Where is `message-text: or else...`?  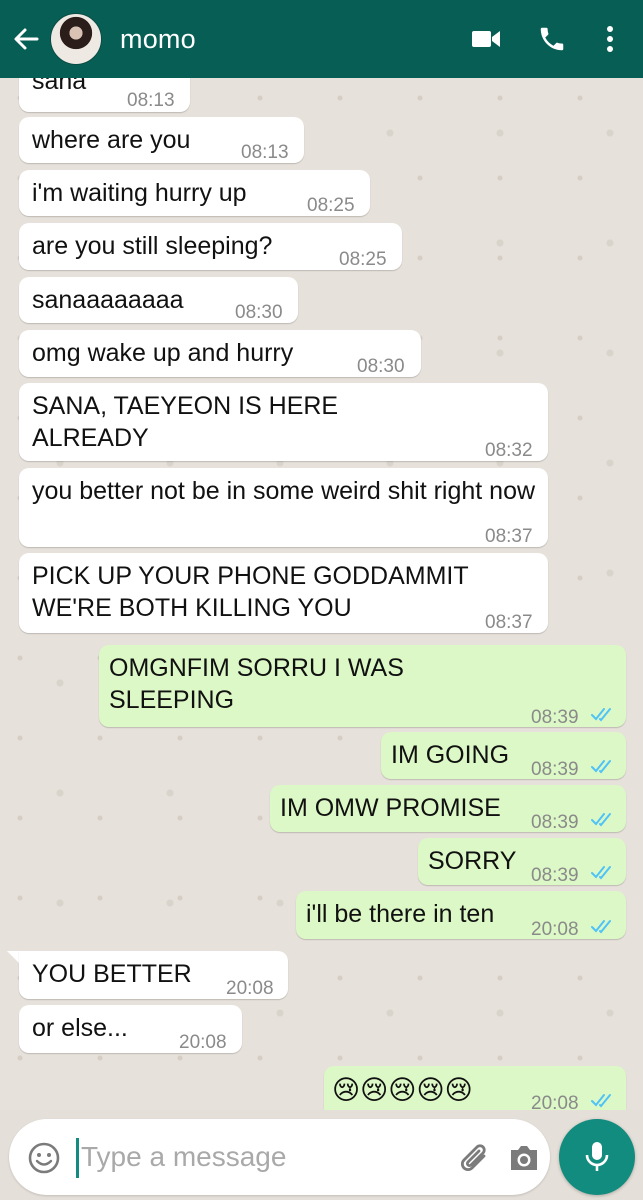 message-text: or else... is located at coordinates (80, 1028).